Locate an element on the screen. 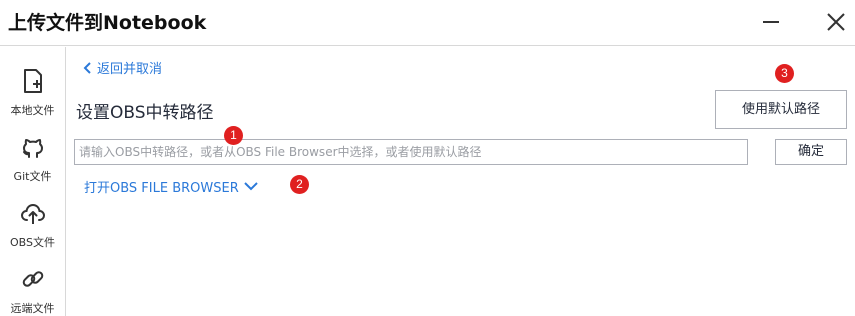 This screenshot has width=855, height=316. section-title: 设置OBS中转路径 is located at coordinates (145, 113).